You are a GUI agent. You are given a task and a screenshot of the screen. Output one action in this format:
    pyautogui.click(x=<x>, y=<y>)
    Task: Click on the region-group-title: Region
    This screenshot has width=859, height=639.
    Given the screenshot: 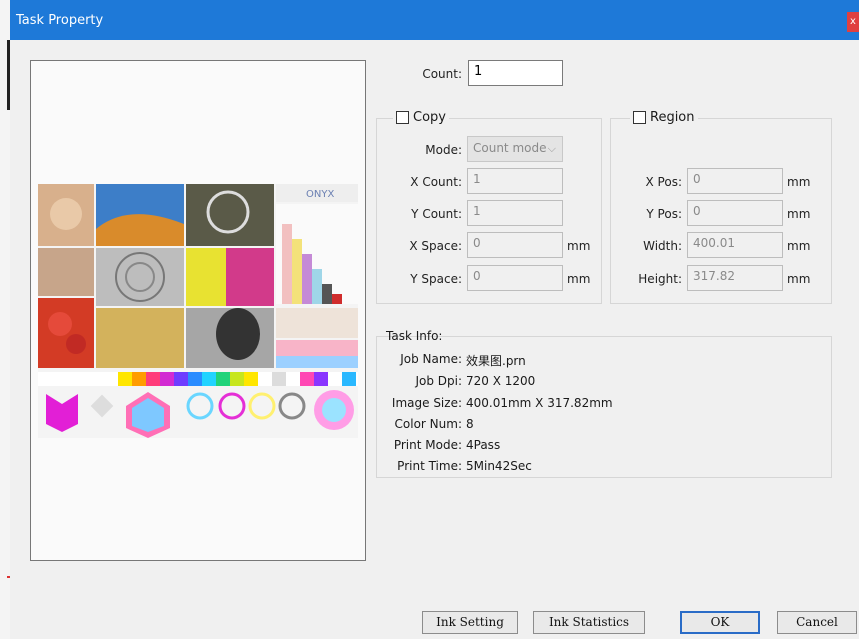 What is the action you would take?
    pyautogui.click(x=664, y=117)
    